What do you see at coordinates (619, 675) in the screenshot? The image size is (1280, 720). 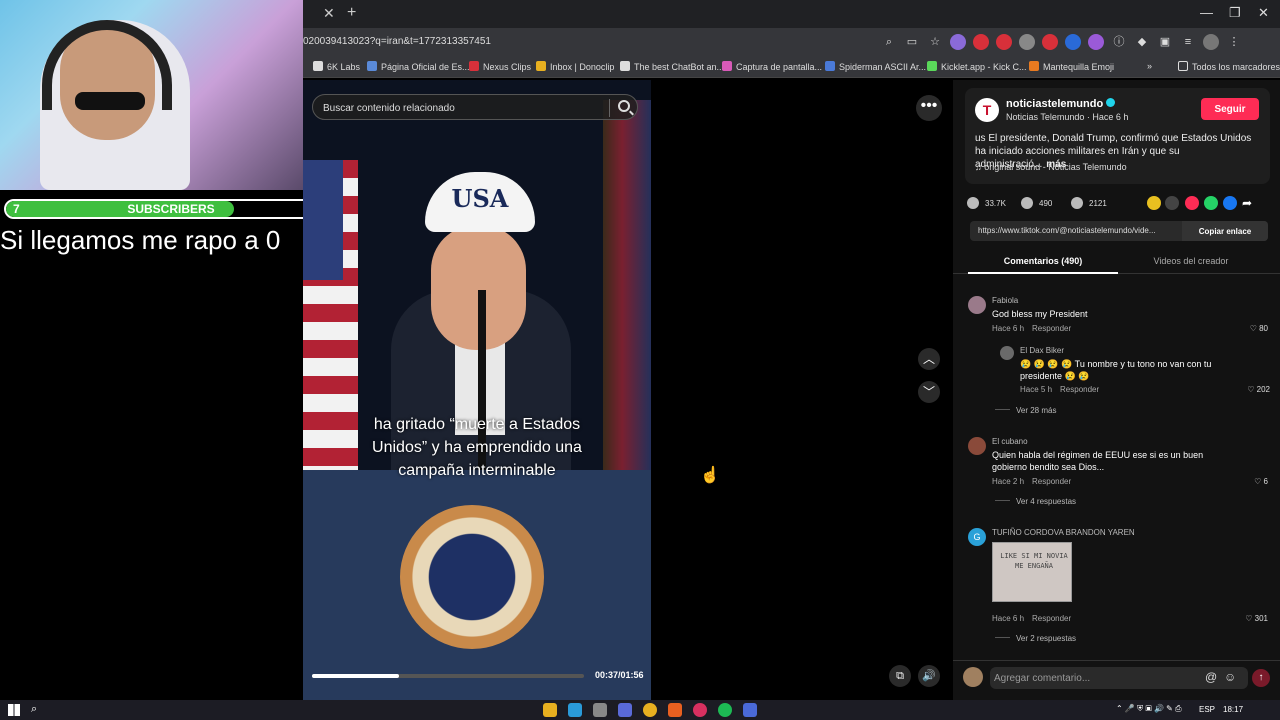 I see `video-time: 00:37/01:56` at bounding box center [619, 675].